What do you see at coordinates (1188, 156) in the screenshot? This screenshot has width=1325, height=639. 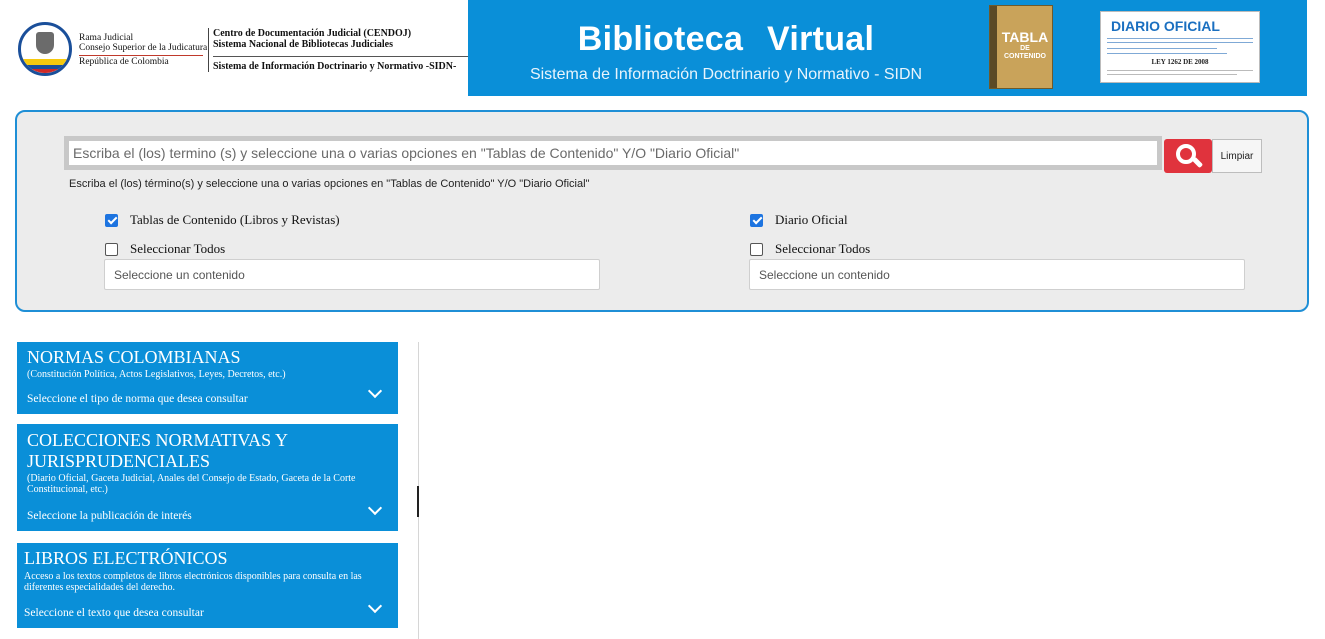 I see `search-button` at bounding box center [1188, 156].